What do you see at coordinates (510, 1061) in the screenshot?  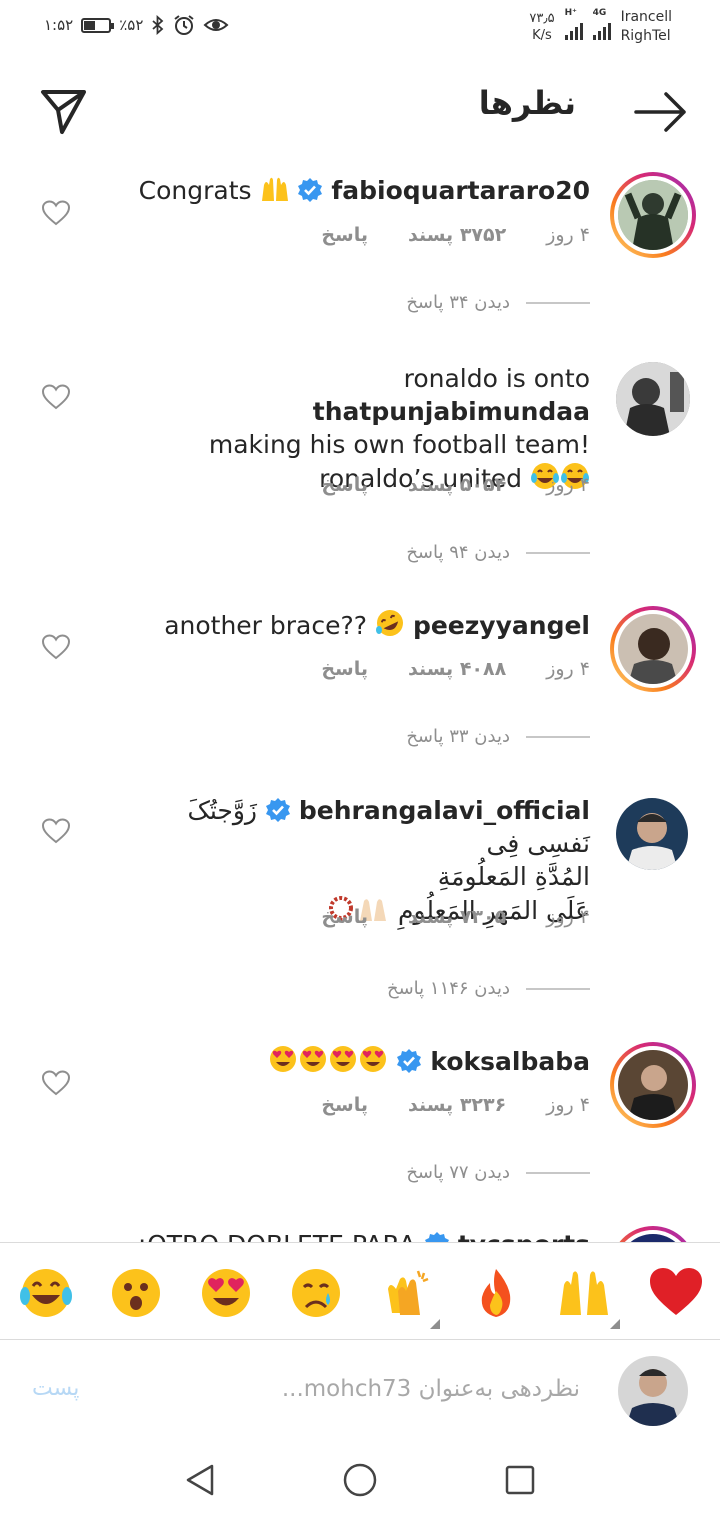 I see `comment-username: koksalbaba` at bounding box center [510, 1061].